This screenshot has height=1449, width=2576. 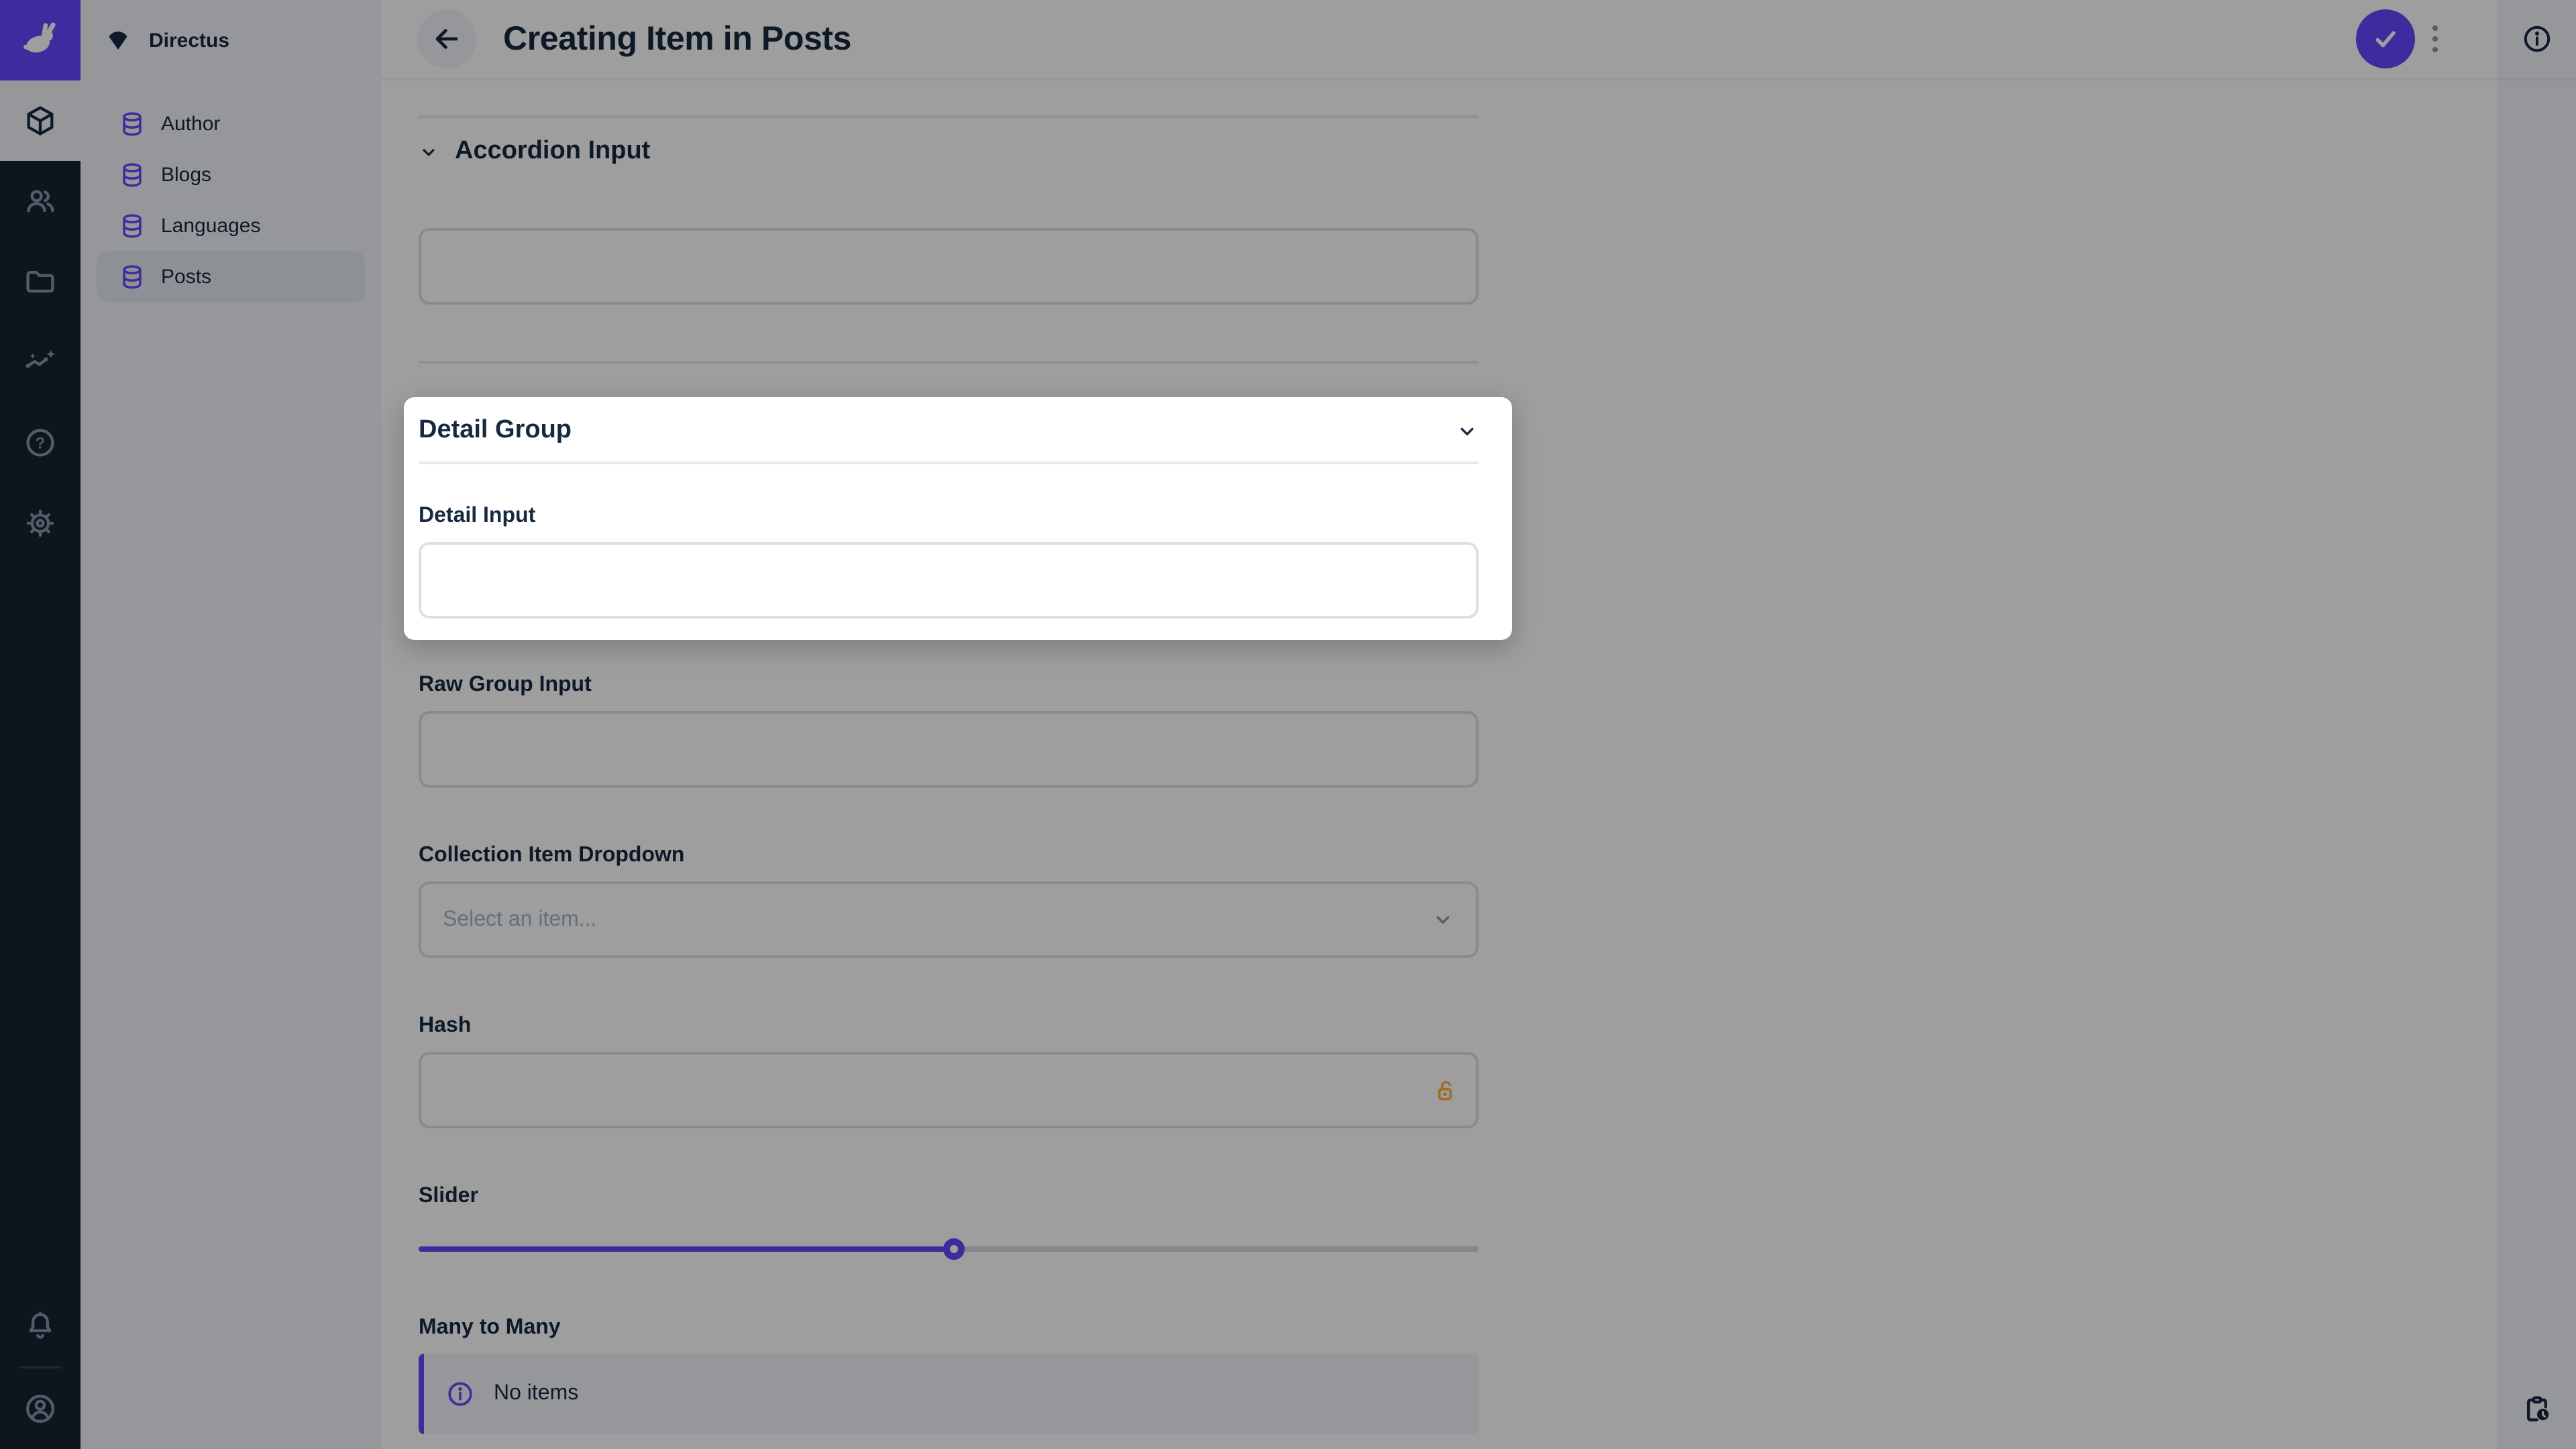 I want to click on detail-group-header: Detail Group, so click(x=949, y=430).